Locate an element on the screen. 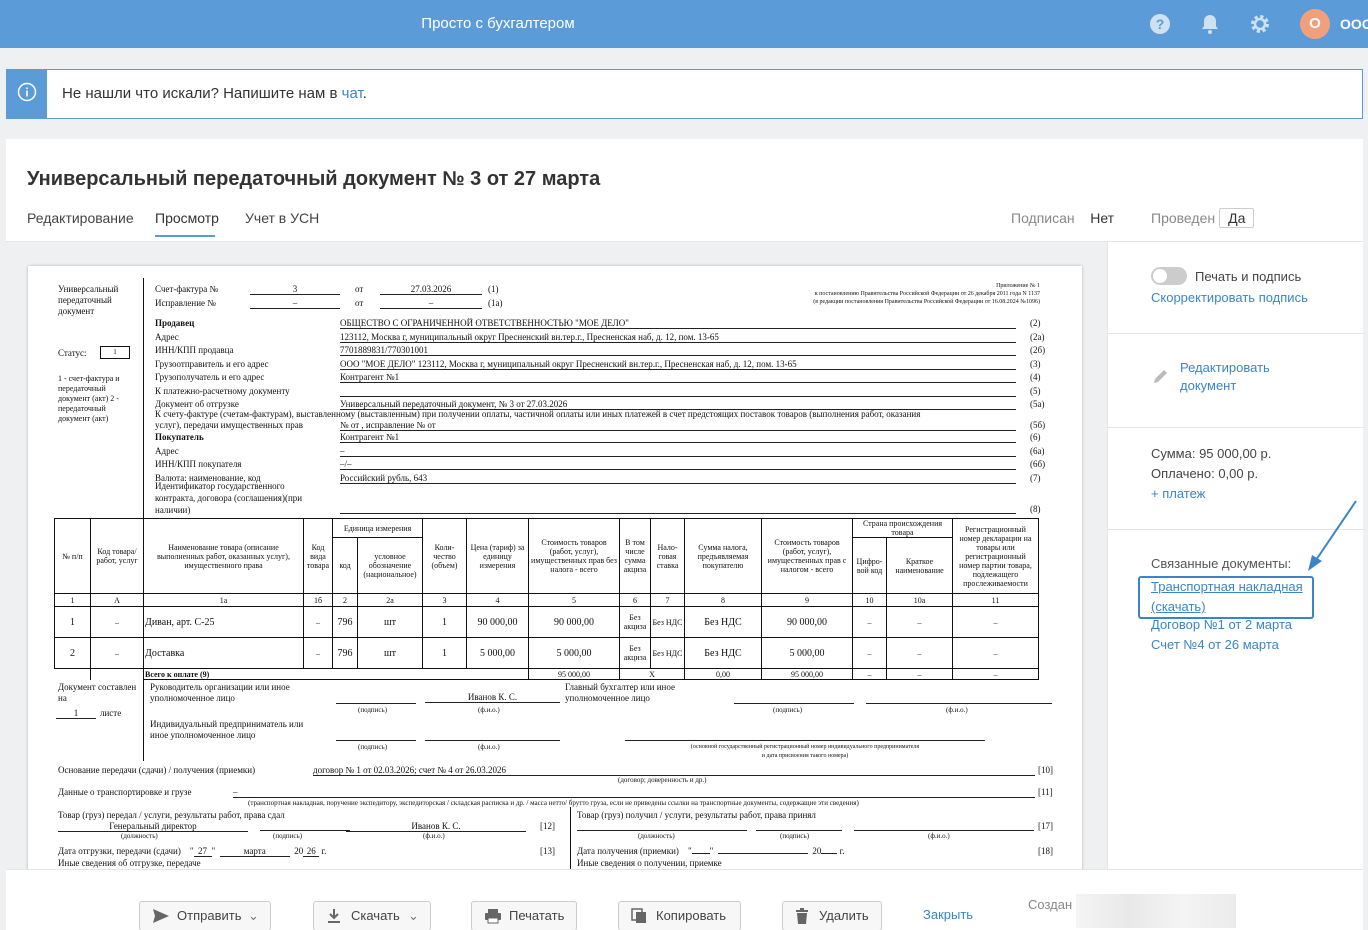  th-country: Страна происхождения товара is located at coordinates (902, 528).